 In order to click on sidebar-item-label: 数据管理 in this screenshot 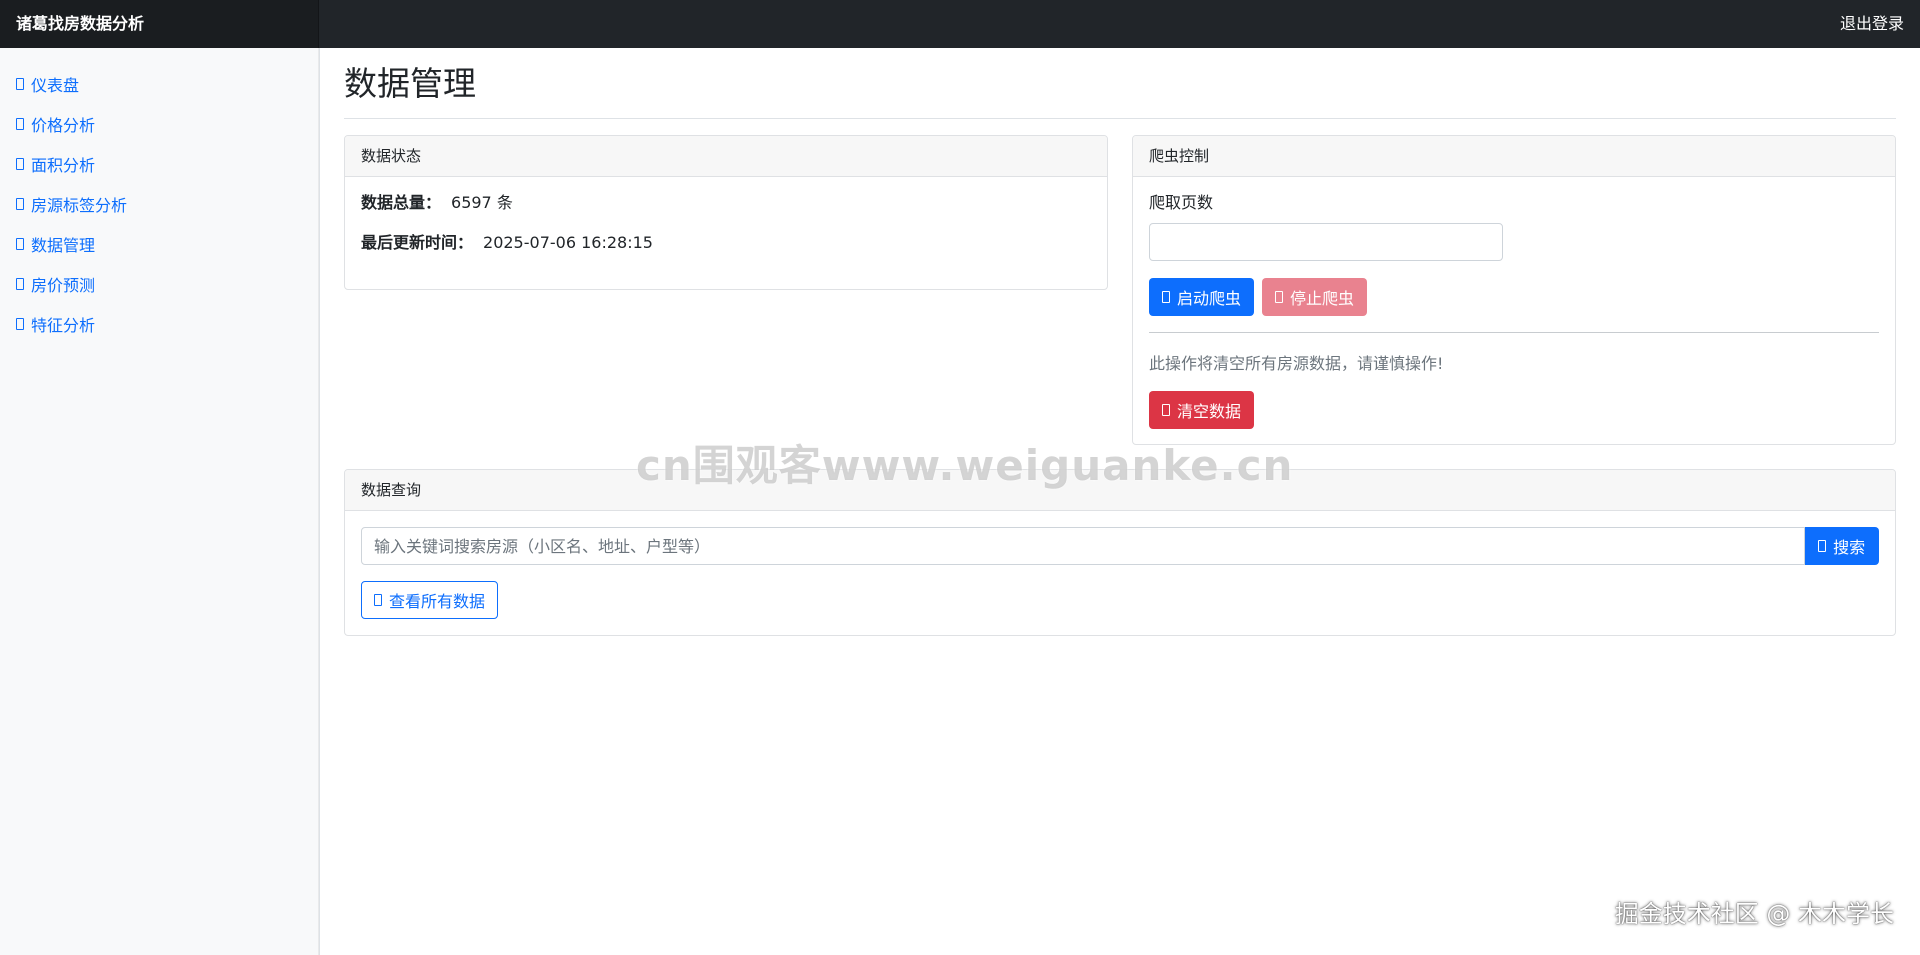, I will do `click(63, 245)`.